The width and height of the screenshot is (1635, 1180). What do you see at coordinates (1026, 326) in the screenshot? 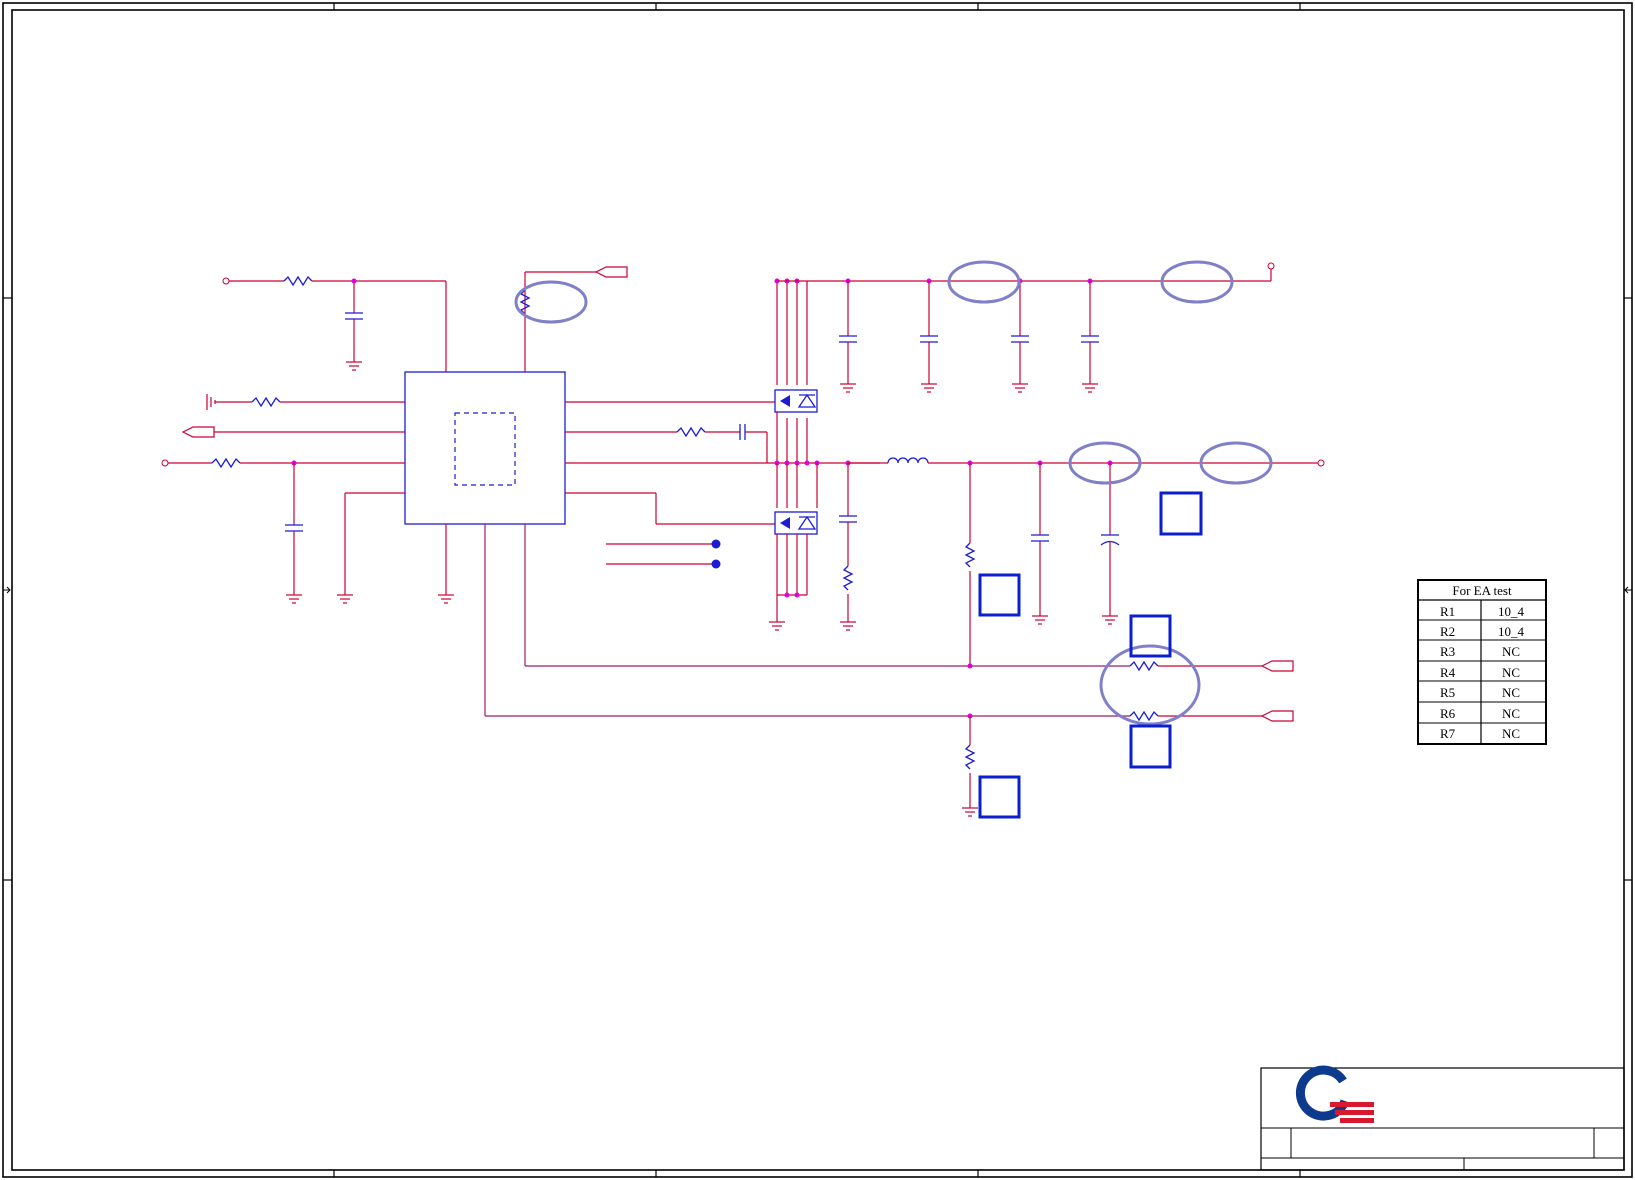
I see `input-rail` at bounding box center [1026, 326].